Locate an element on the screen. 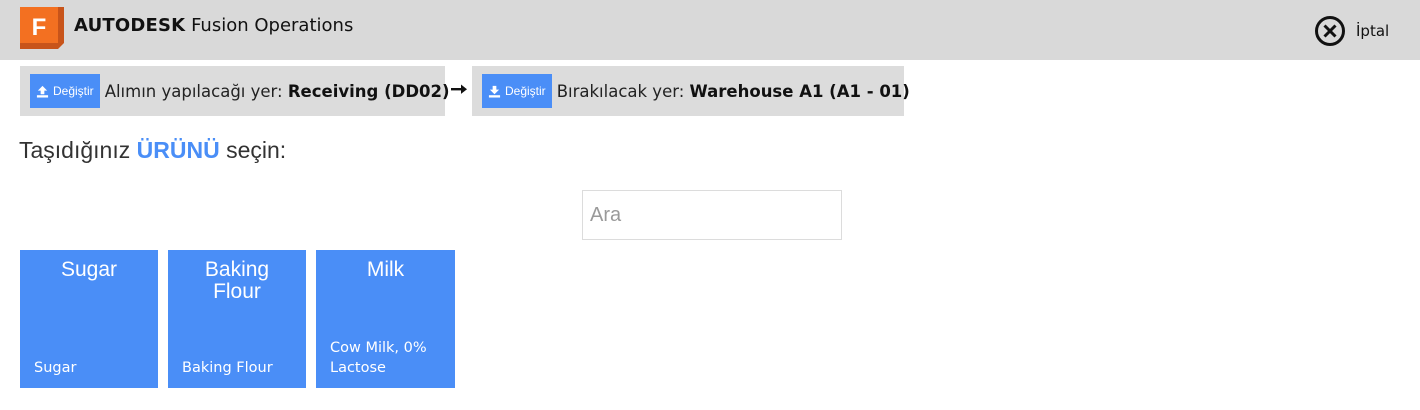  pickup-location-value: Receiving (DD02) is located at coordinates (368, 91).